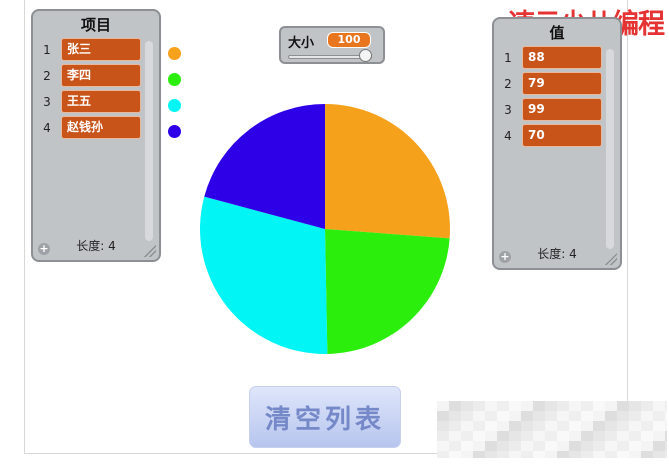  I want to click on list-monitor-values: 值 1 88 2 79 3 99 4 70 + 长度: 4, so click(557, 143).